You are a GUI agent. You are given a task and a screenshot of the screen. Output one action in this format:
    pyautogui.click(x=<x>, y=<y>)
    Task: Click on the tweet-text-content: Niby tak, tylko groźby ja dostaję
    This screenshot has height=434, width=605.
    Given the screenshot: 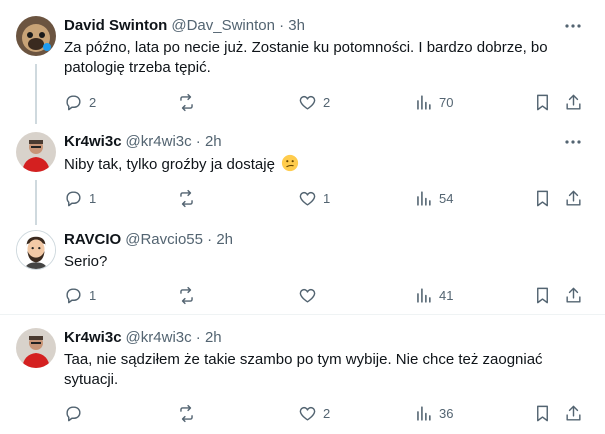 What is the action you would take?
    pyautogui.click(x=169, y=164)
    